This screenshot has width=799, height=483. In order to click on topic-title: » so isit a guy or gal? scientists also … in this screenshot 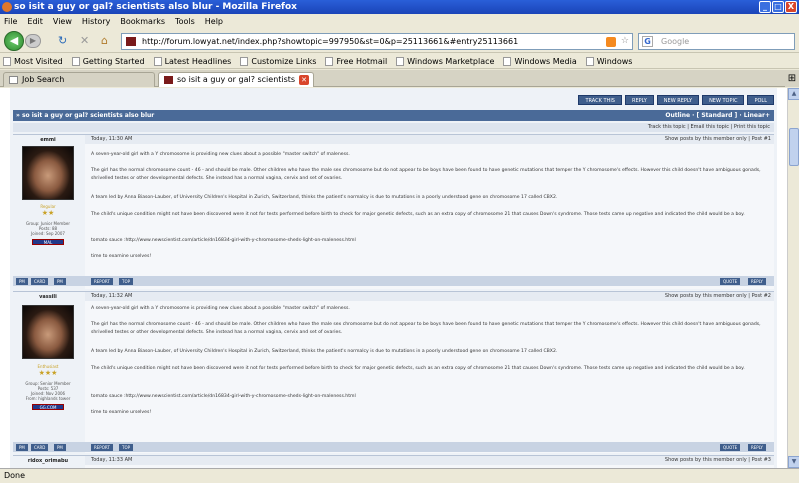, I will do `click(85, 115)`.